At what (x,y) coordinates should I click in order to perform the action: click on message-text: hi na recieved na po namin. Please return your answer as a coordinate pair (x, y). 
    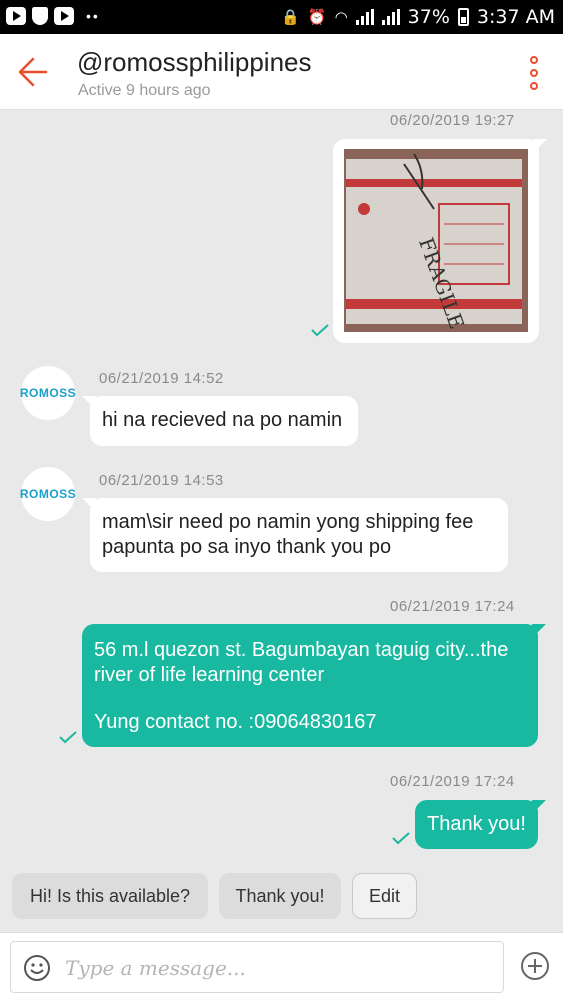
    Looking at the image, I should click on (222, 420).